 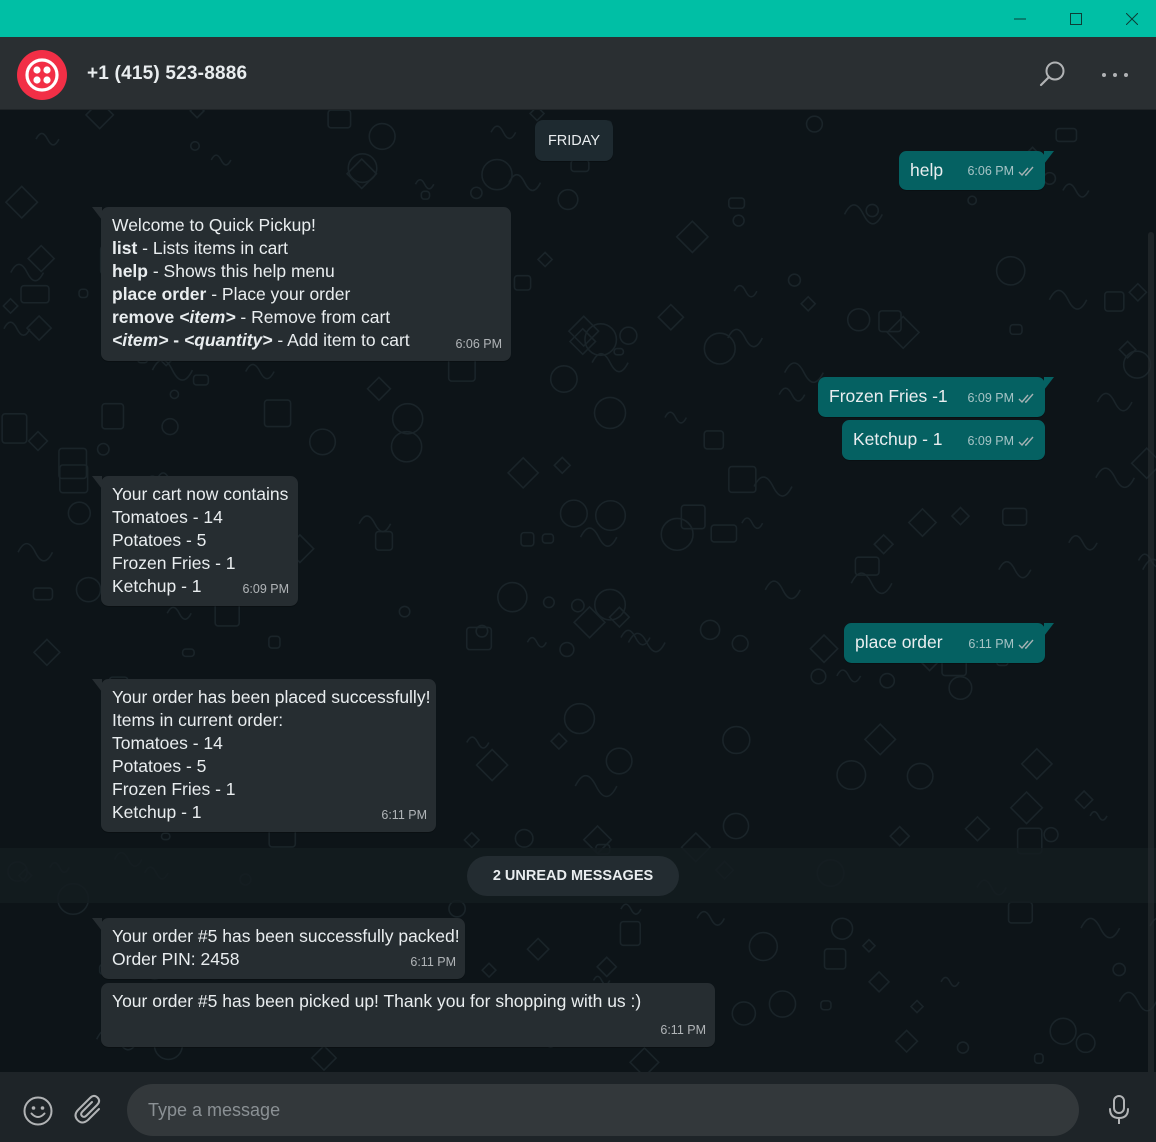 I want to click on twilio-logo-icon, so click(x=42, y=75).